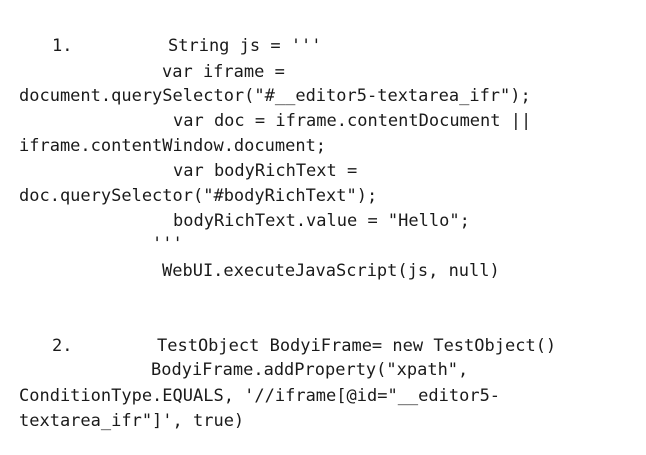  What do you see at coordinates (352, 121) in the screenshot?
I see `code-line: var doc = iframe.contentDocument ||` at bounding box center [352, 121].